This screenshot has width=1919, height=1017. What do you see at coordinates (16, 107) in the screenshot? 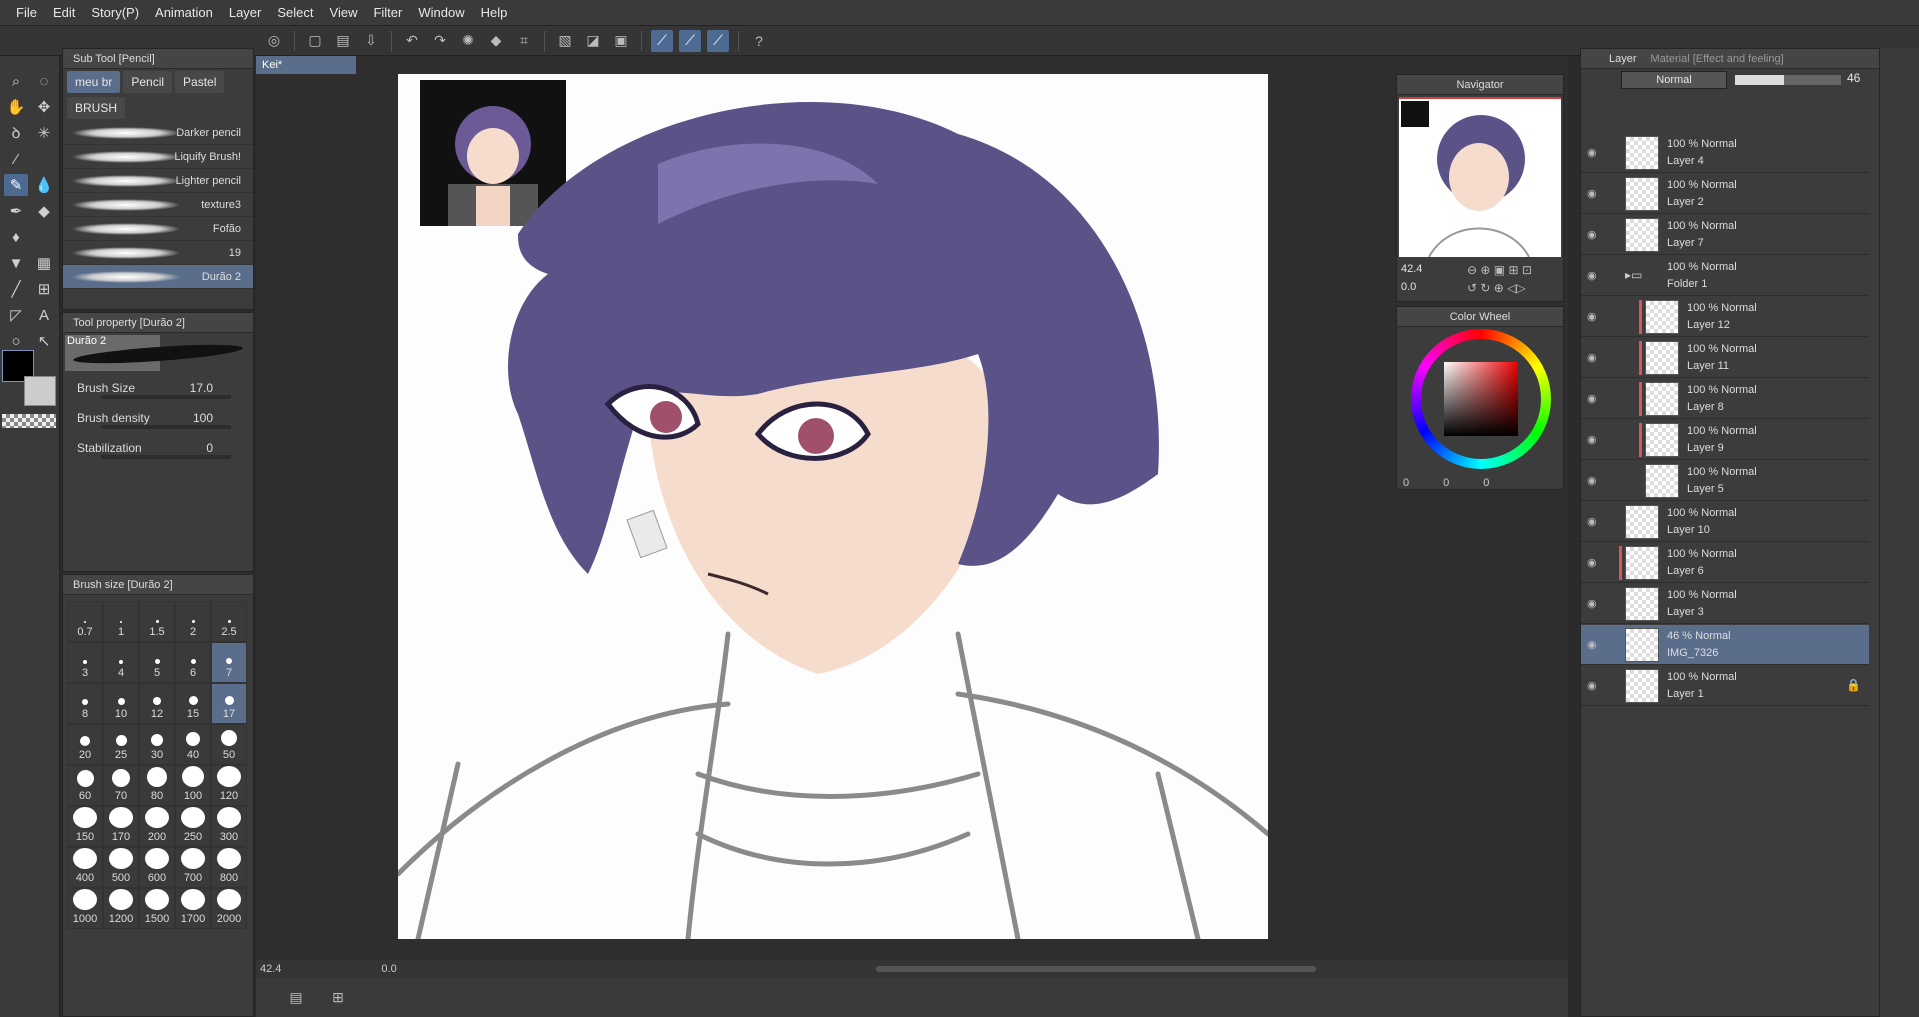
I see `hand-icon: ✋` at bounding box center [16, 107].